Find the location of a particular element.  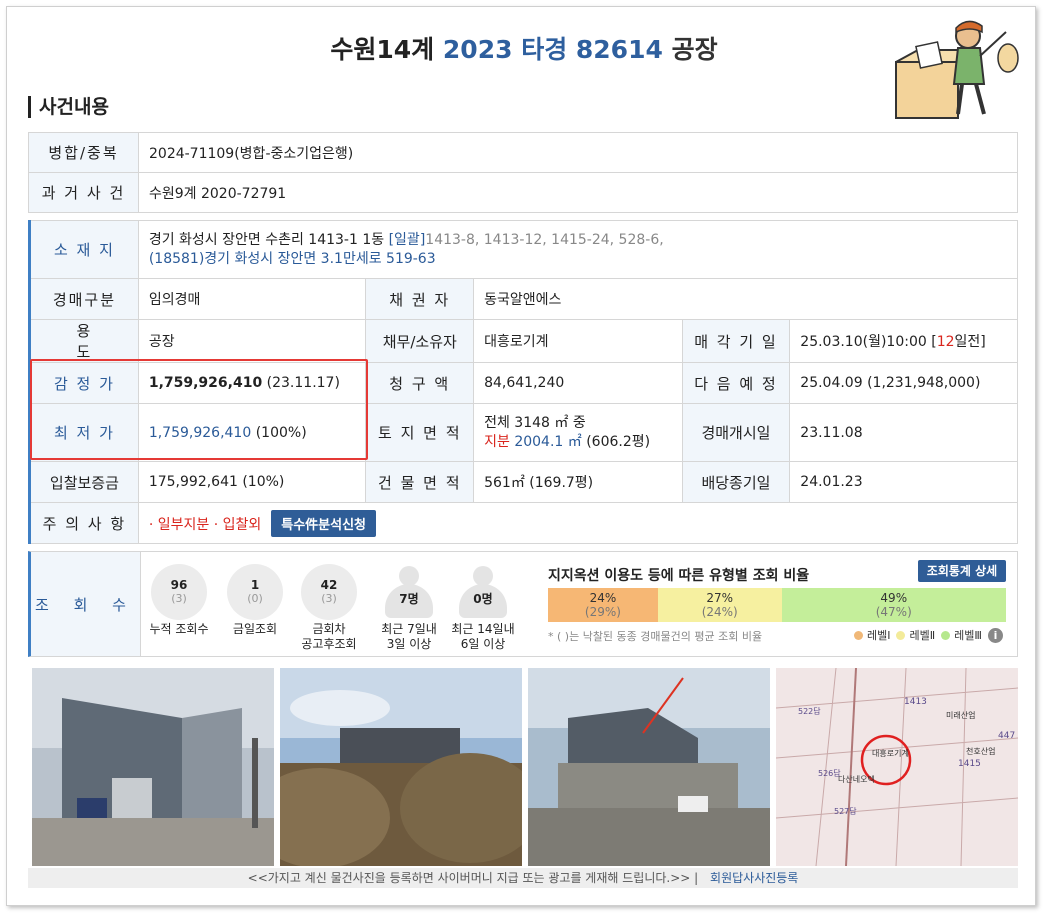

today-views-circle: 1 (0) is located at coordinates (255, 592).